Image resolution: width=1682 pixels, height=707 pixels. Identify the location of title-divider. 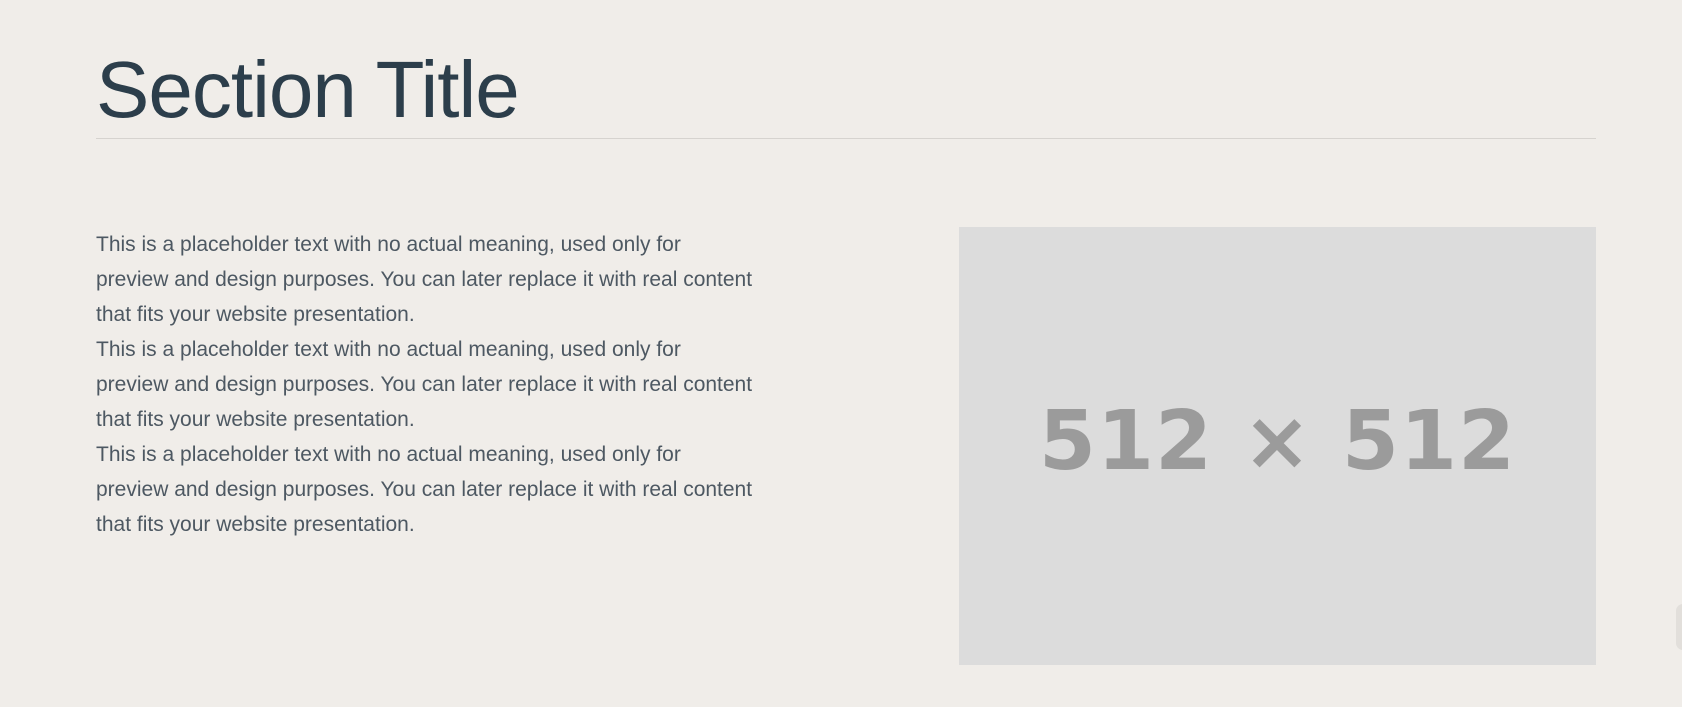
(846, 138).